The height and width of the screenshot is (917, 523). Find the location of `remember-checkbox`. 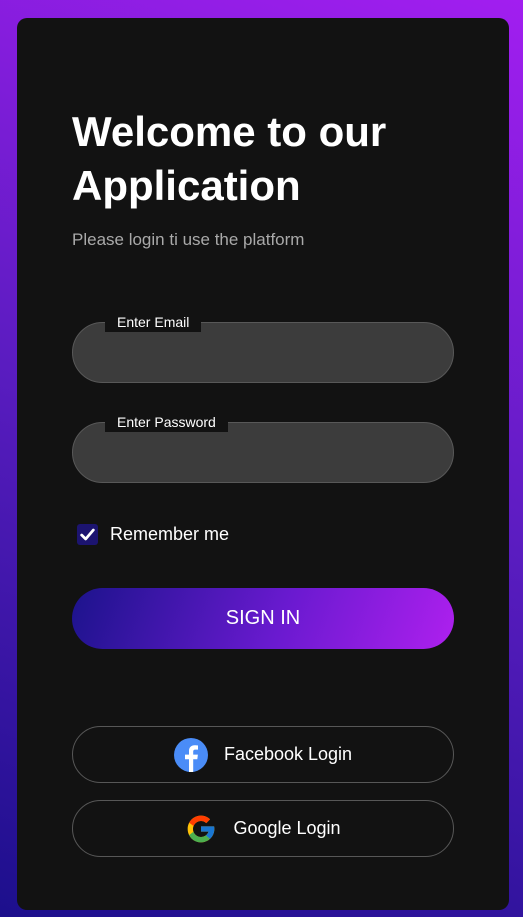

remember-checkbox is located at coordinates (87, 534).